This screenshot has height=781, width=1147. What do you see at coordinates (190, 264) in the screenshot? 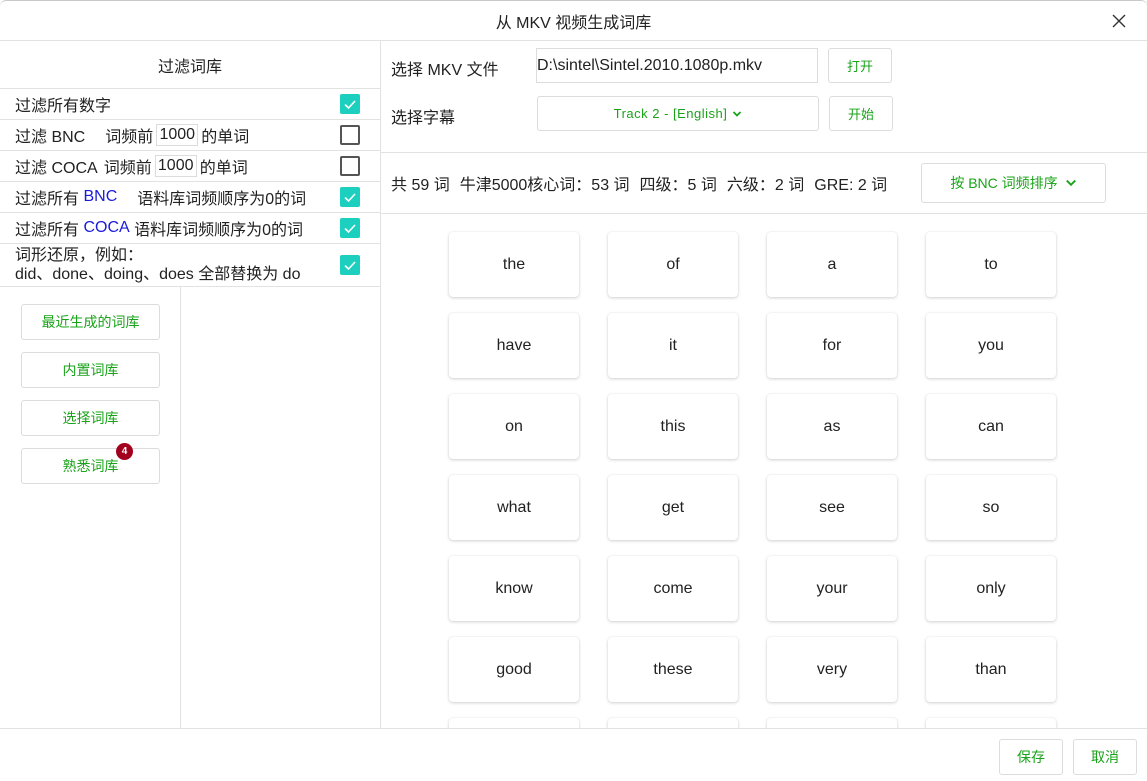
I see `filter-row-lemmatize: 词形还原，例如： did、done、doing、does 全部替换为 do` at bounding box center [190, 264].